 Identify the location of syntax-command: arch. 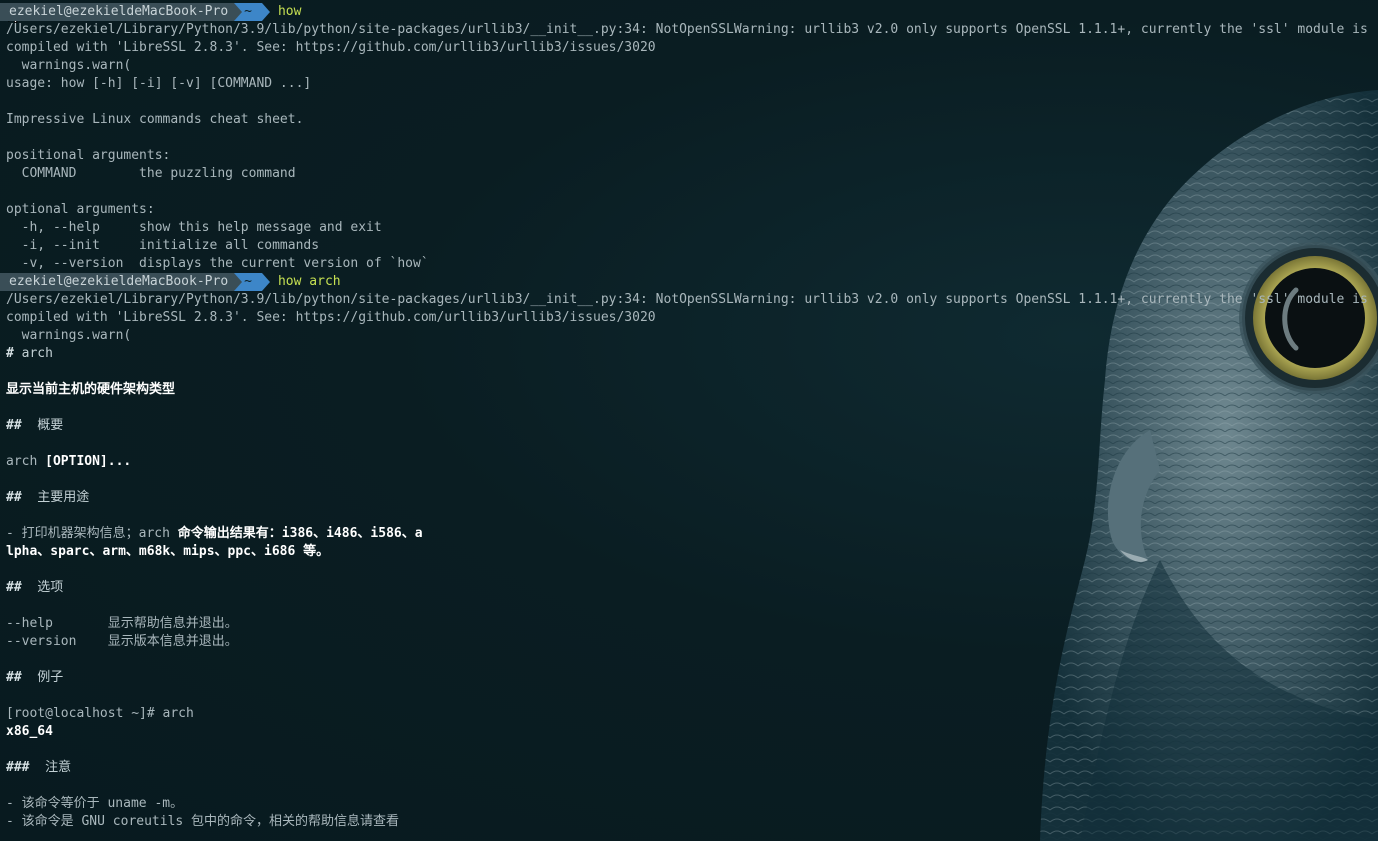
(26, 461).